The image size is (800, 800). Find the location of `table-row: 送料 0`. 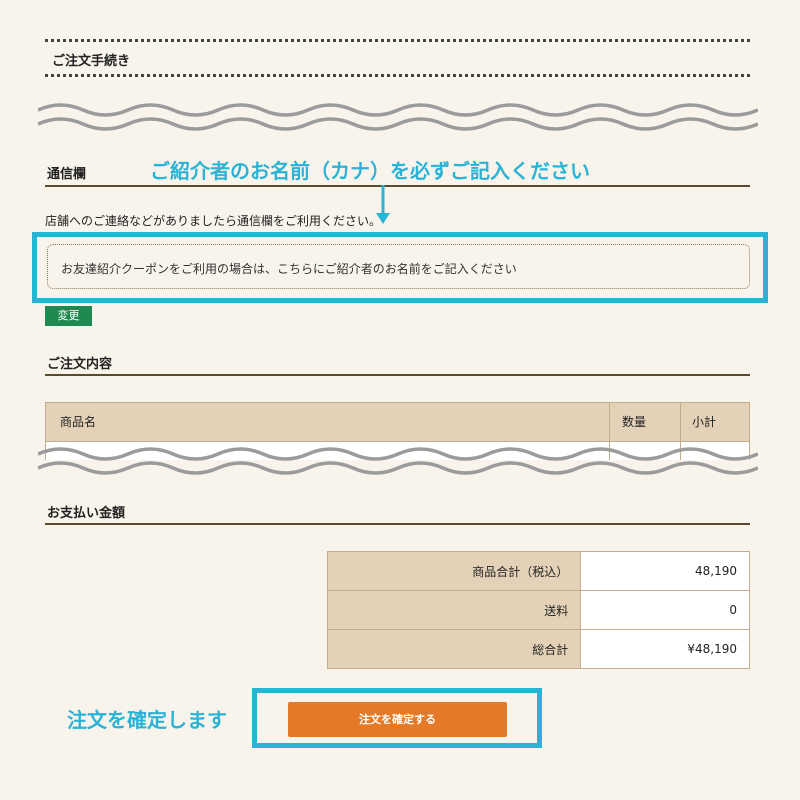

table-row: 送料 0 is located at coordinates (538, 610).